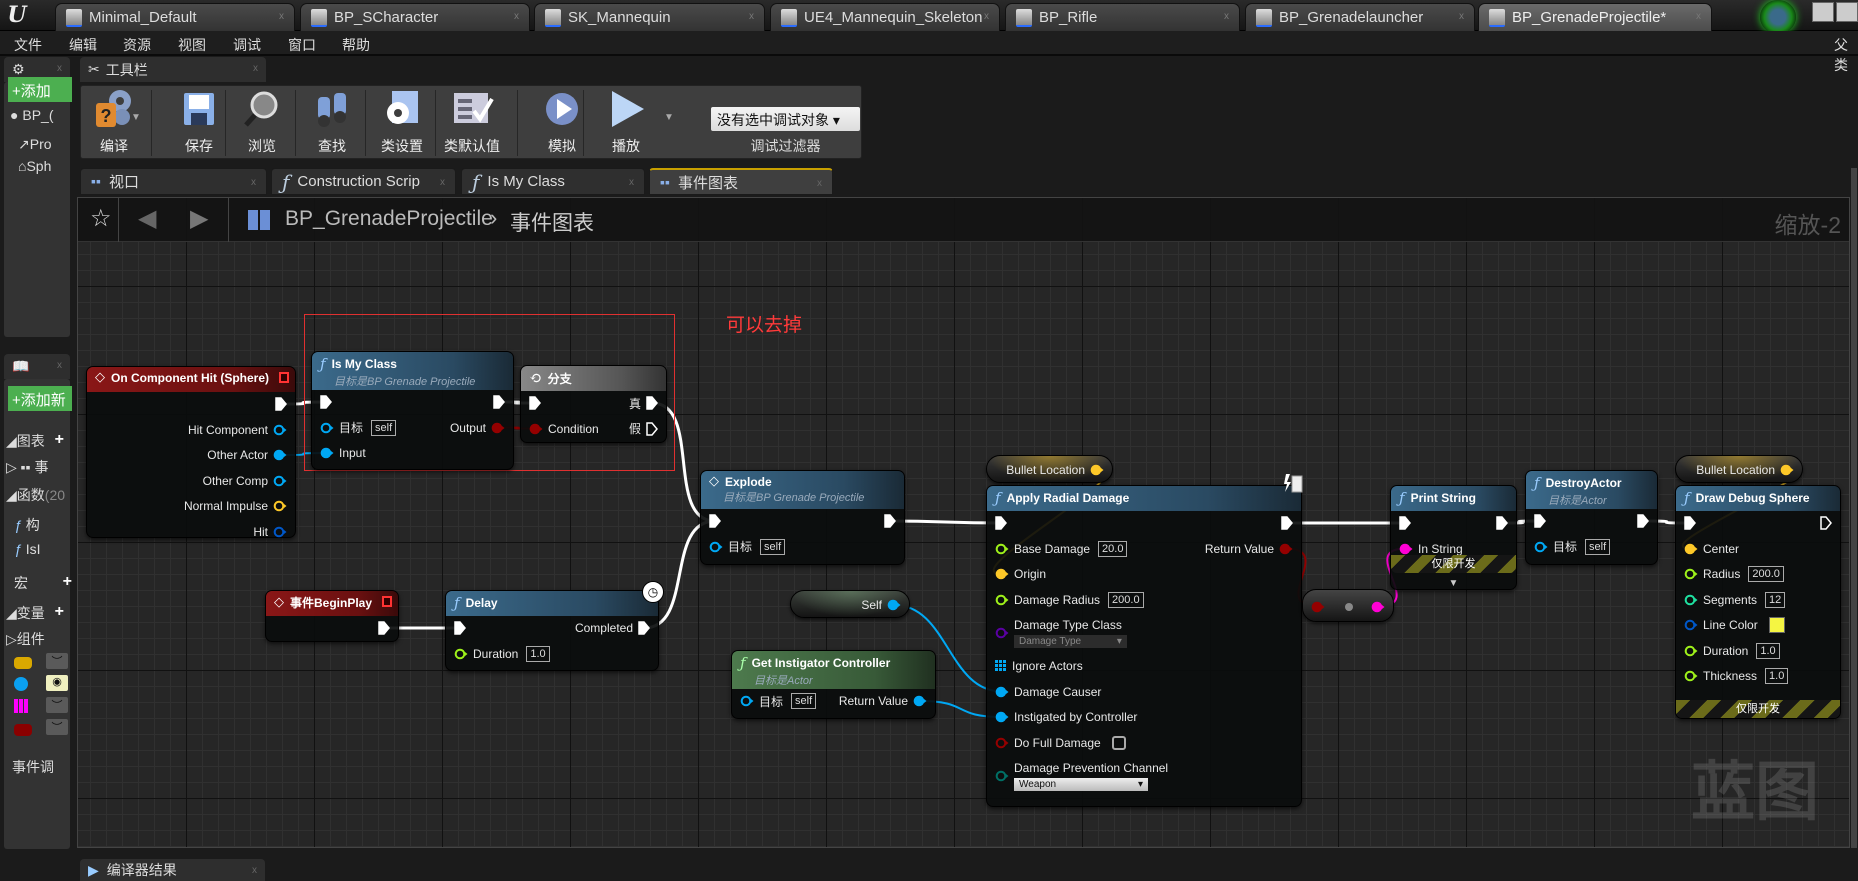  Describe the element at coordinates (593, 378) in the screenshot. I see `node-header: ⟲ 分支` at that location.